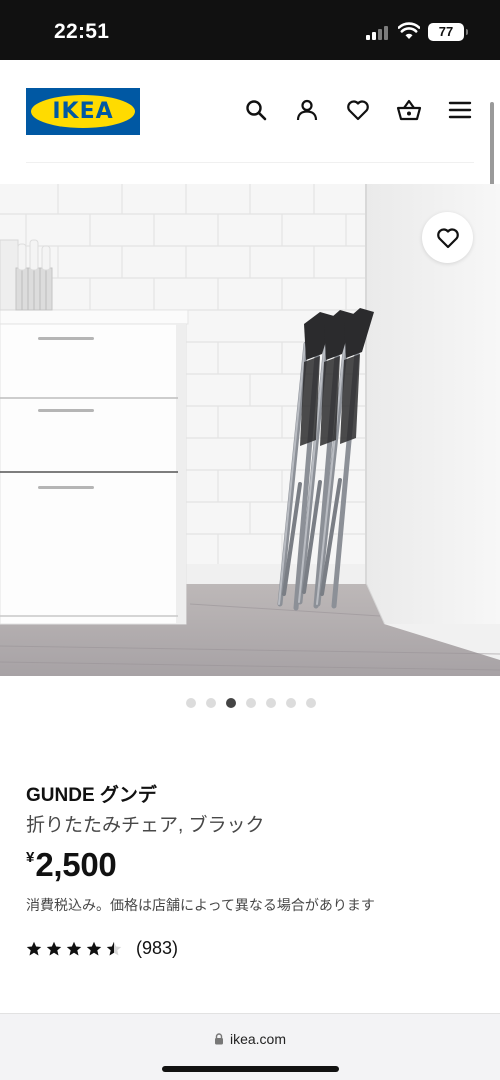 The width and height of the screenshot is (500, 1080). I want to click on ikea-logo: IKEA, so click(83, 111).